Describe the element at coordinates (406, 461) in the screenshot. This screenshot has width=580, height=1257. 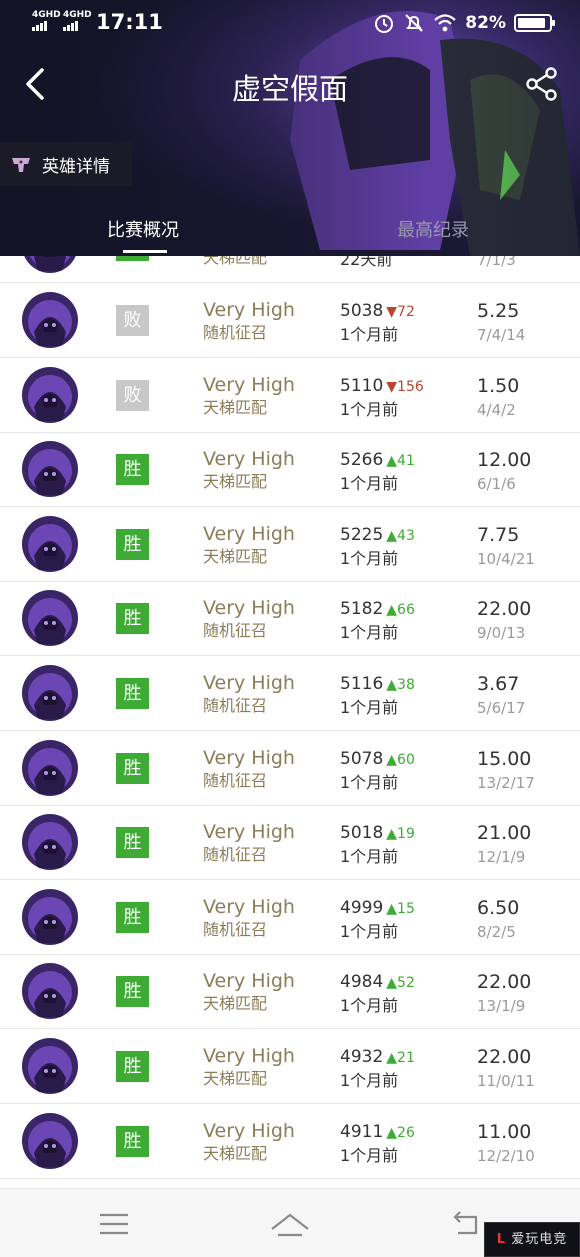
I see `mmr-delta-value: 41` at that location.